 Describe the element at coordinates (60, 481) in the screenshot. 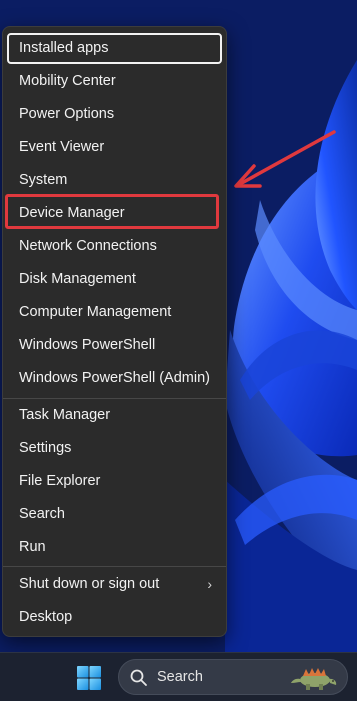

I see `menu-item-label: File Explorer` at that location.